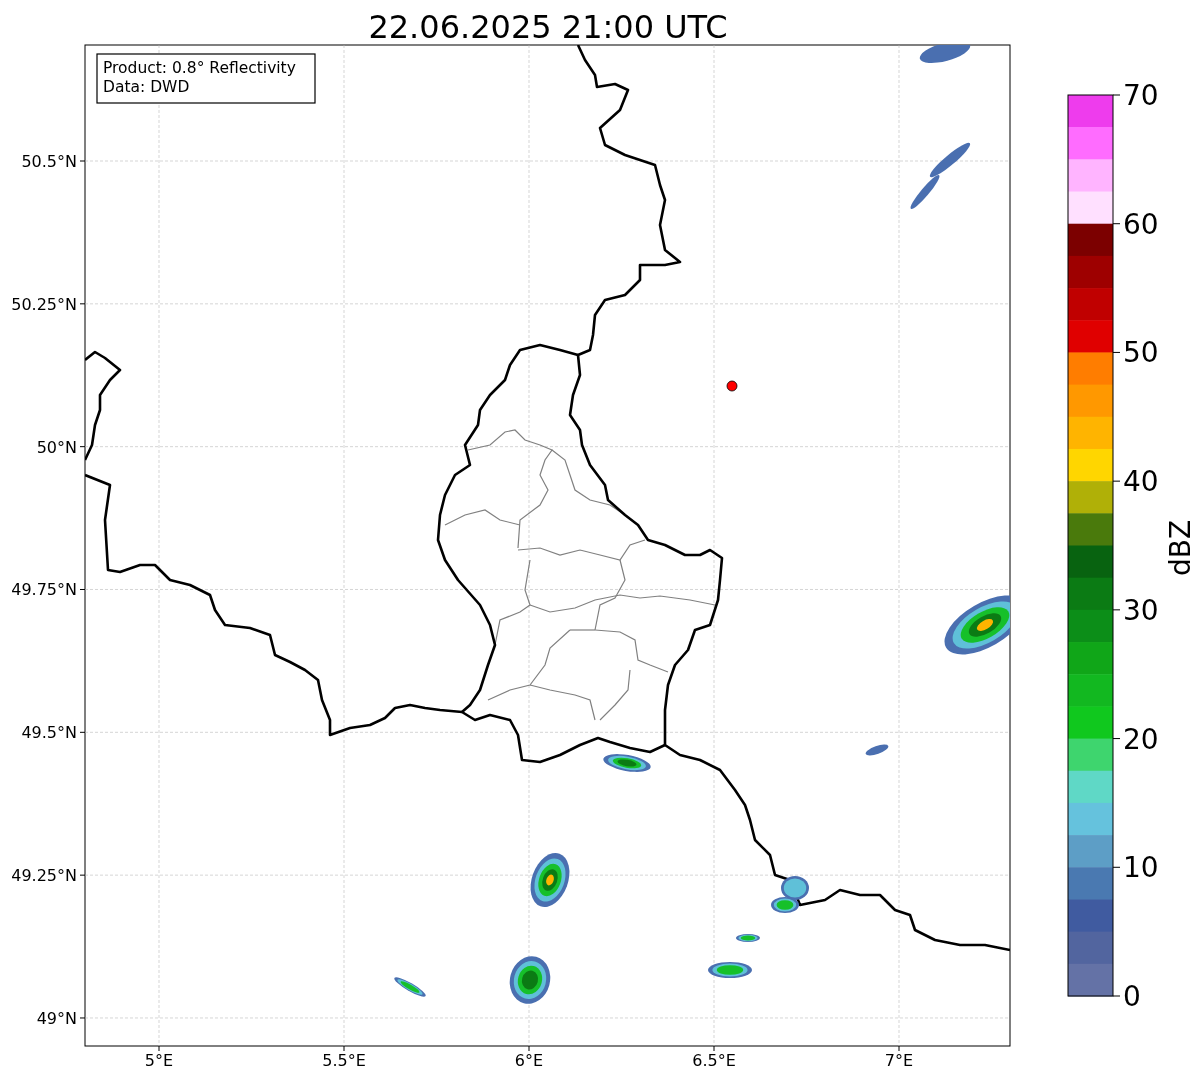 The image size is (1202, 1081). I want to click on colorbar-tick-label: 40, so click(1141, 482).